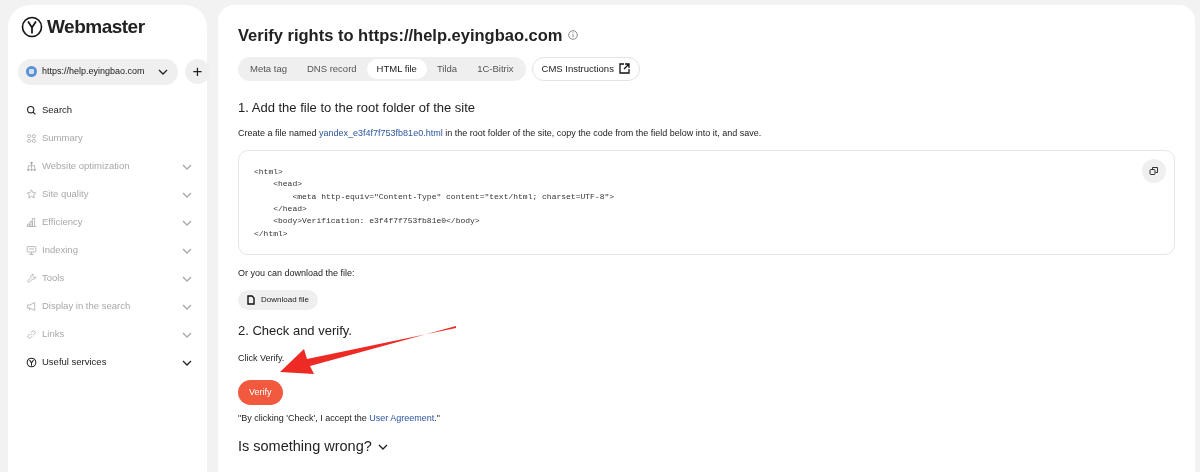 The width and height of the screenshot is (1200, 472). What do you see at coordinates (31, 166) in the screenshot?
I see `hierarchy-icon` at bounding box center [31, 166].